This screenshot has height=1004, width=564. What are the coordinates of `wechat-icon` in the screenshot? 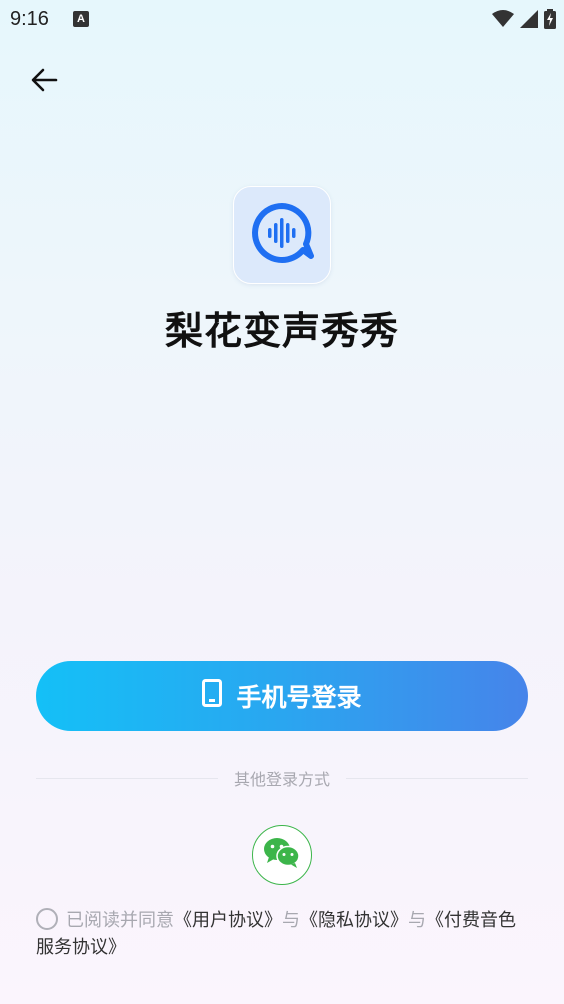 It's located at (282, 855).